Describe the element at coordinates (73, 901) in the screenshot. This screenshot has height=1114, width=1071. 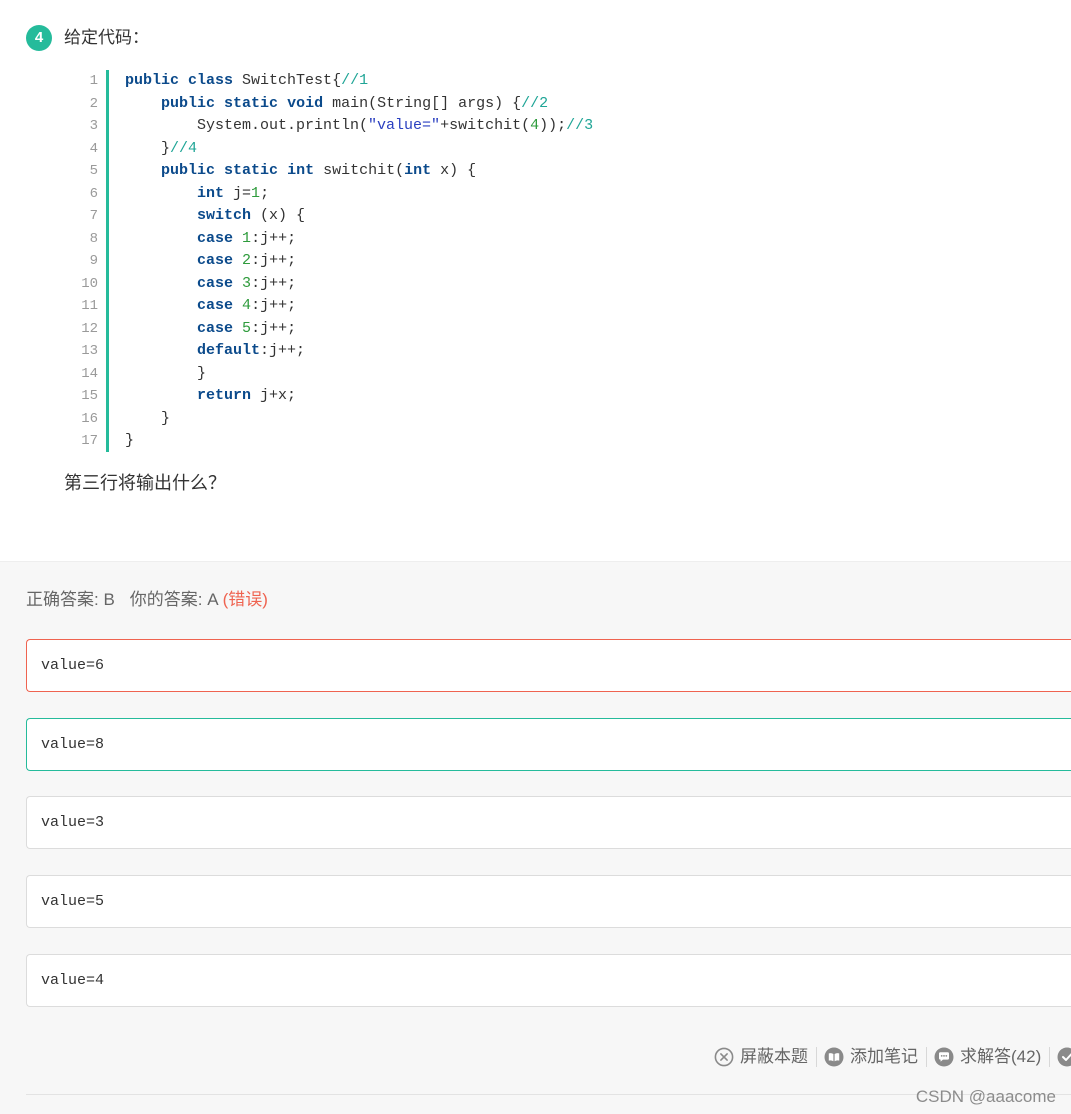
I see `option-text: value=5` at that location.